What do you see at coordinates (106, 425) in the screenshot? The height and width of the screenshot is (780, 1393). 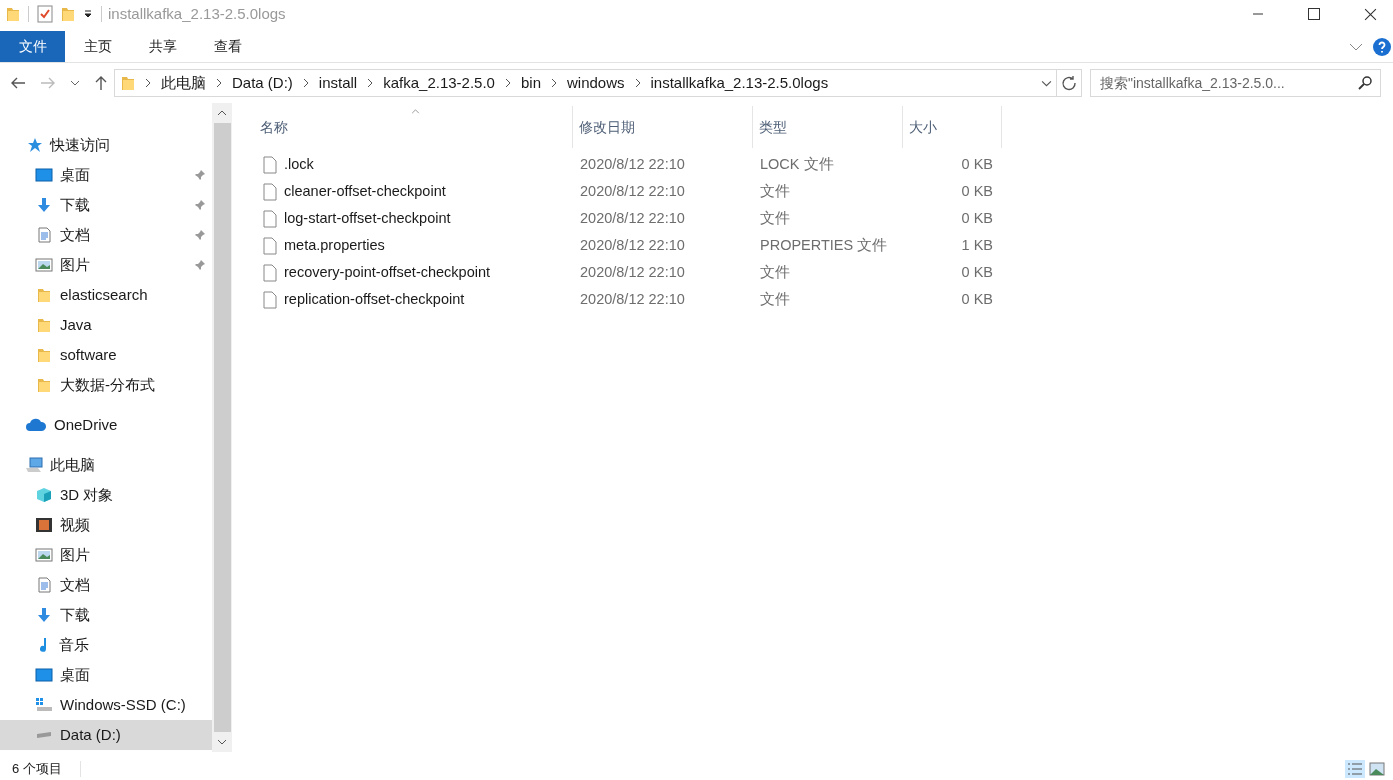 I see `sidebar-item: OneDrive` at bounding box center [106, 425].